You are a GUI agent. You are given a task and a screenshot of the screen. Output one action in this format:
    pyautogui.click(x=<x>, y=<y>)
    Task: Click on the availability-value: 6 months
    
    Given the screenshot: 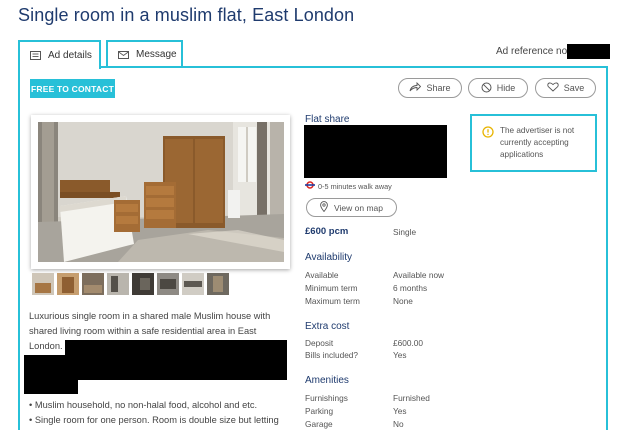 What is the action you would take?
    pyautogui.click(x=410, y=288)
    